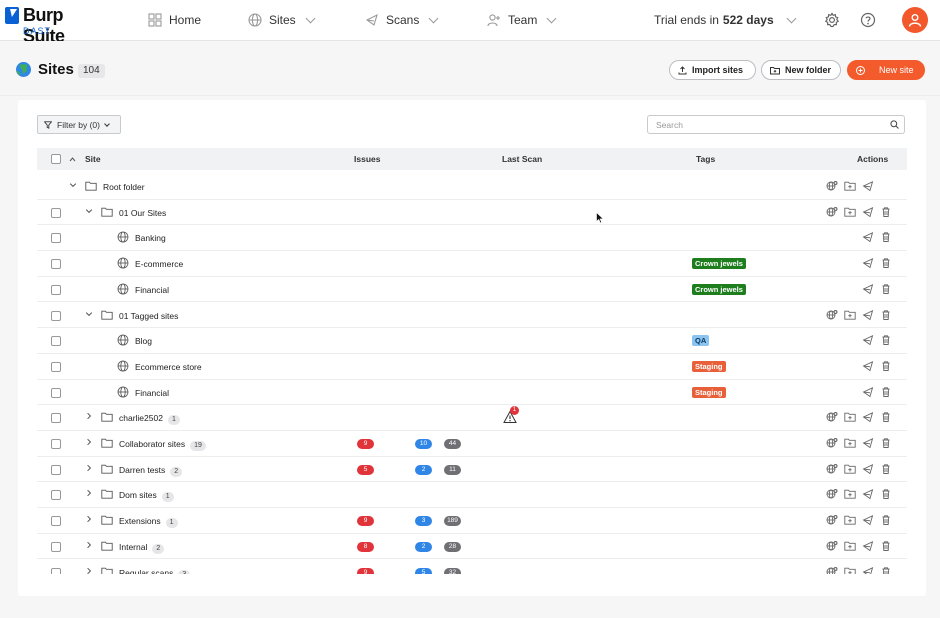  I want to click on folder-name: 01 Our Sites, so click(142, 213).